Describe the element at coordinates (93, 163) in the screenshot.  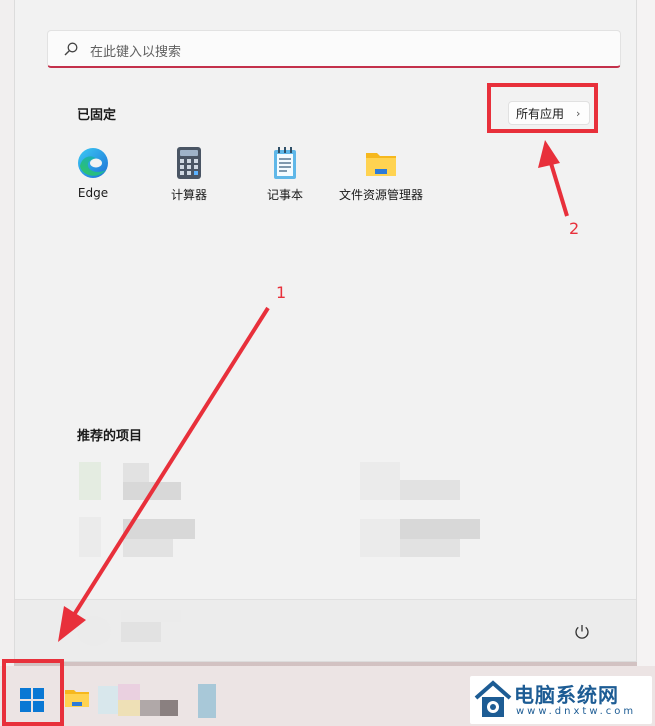
I see `edge-icon` at that location.